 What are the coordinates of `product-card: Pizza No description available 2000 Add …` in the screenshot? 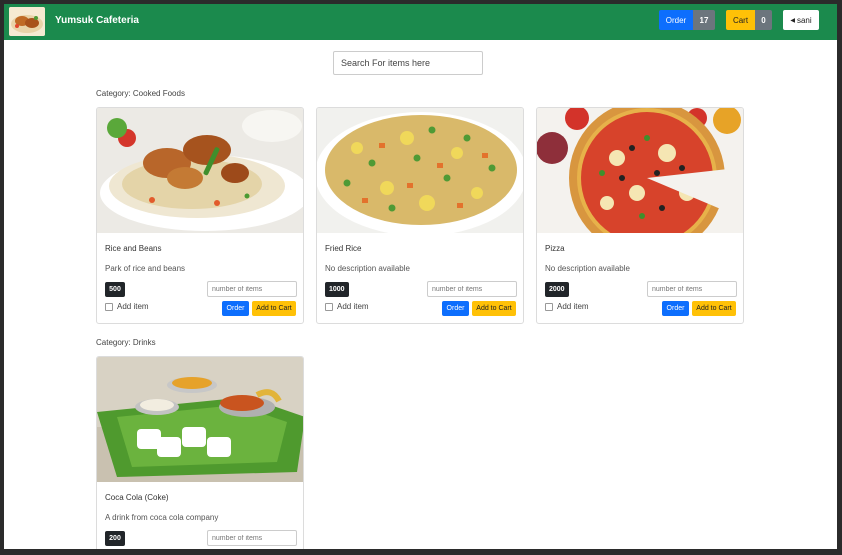 It's located at (640, 215).